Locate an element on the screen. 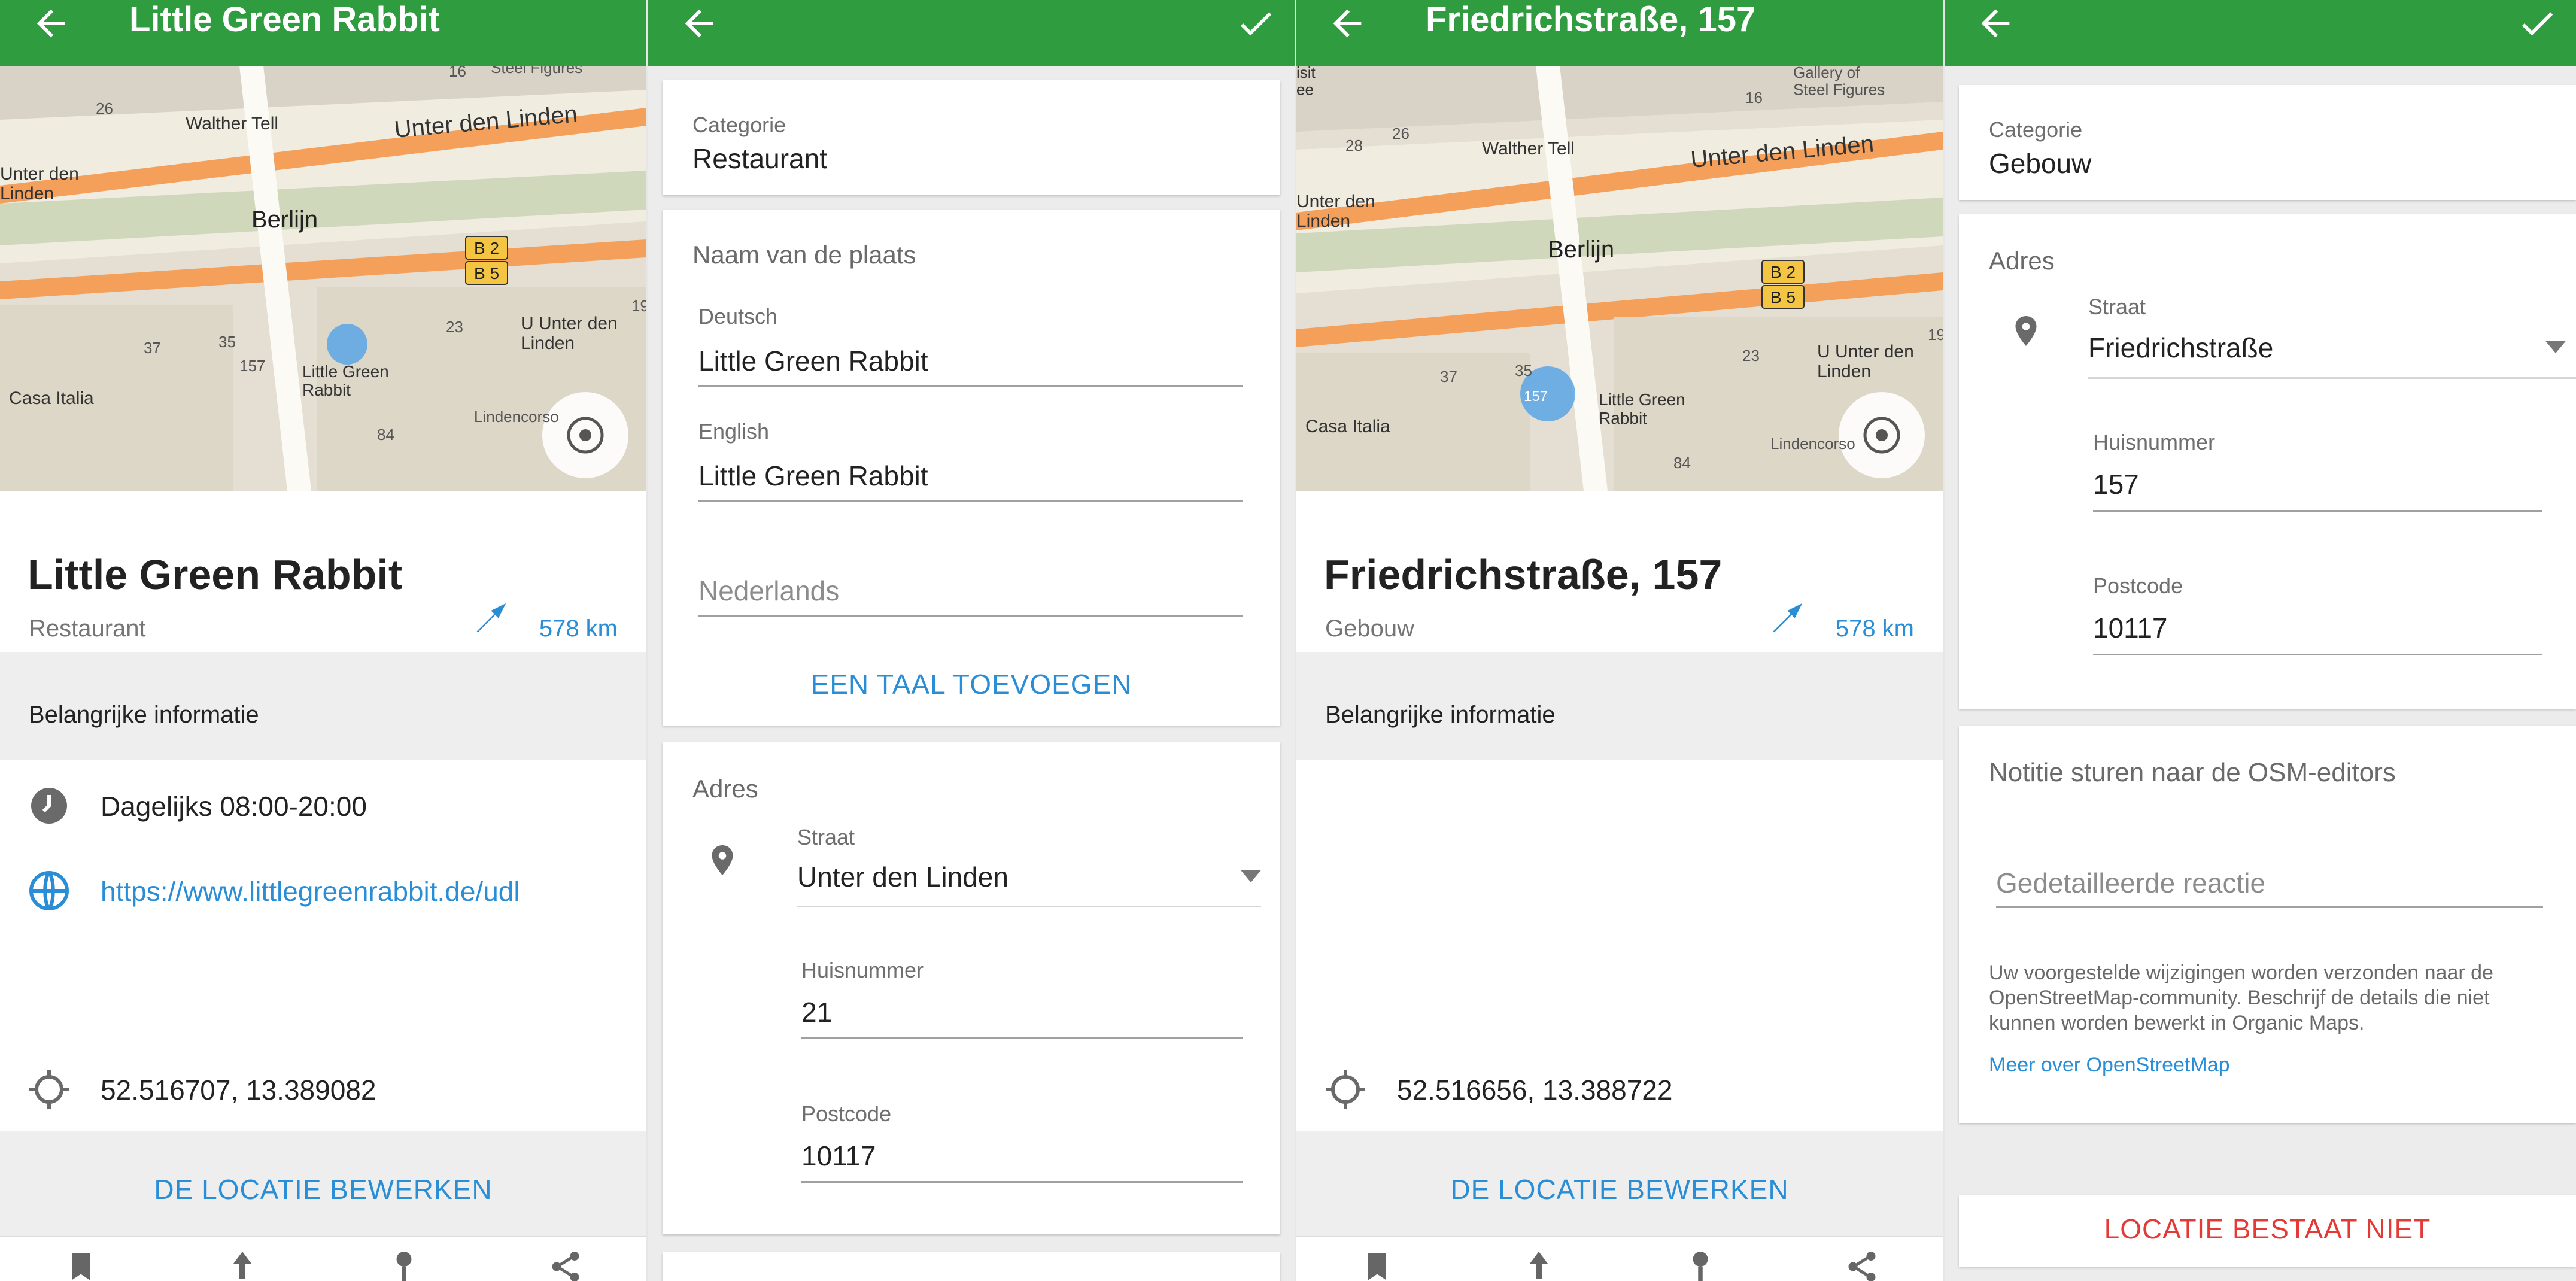 The width and height of the screenshot is (2576, 1281). map-label-berlin: Berlijn is located at coordinates (284, 220).